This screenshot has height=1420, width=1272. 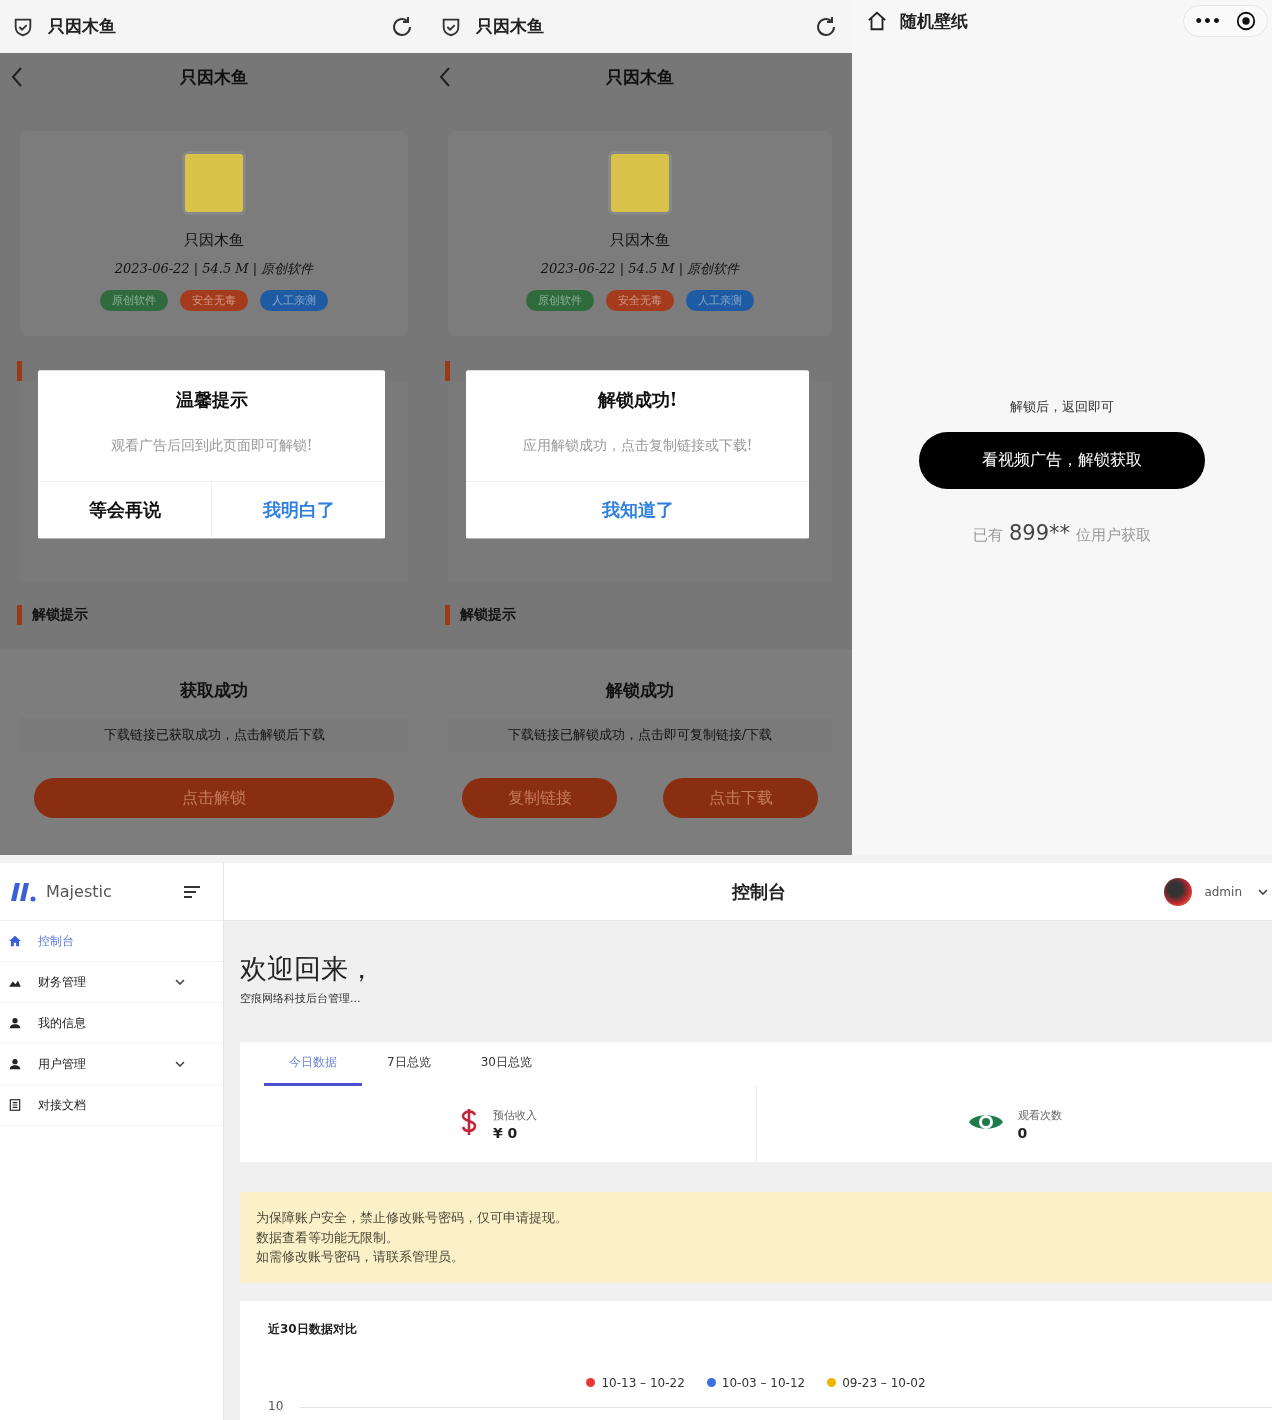 I want to click on dialog-button: 我明白了, so click(x=298, y=509).